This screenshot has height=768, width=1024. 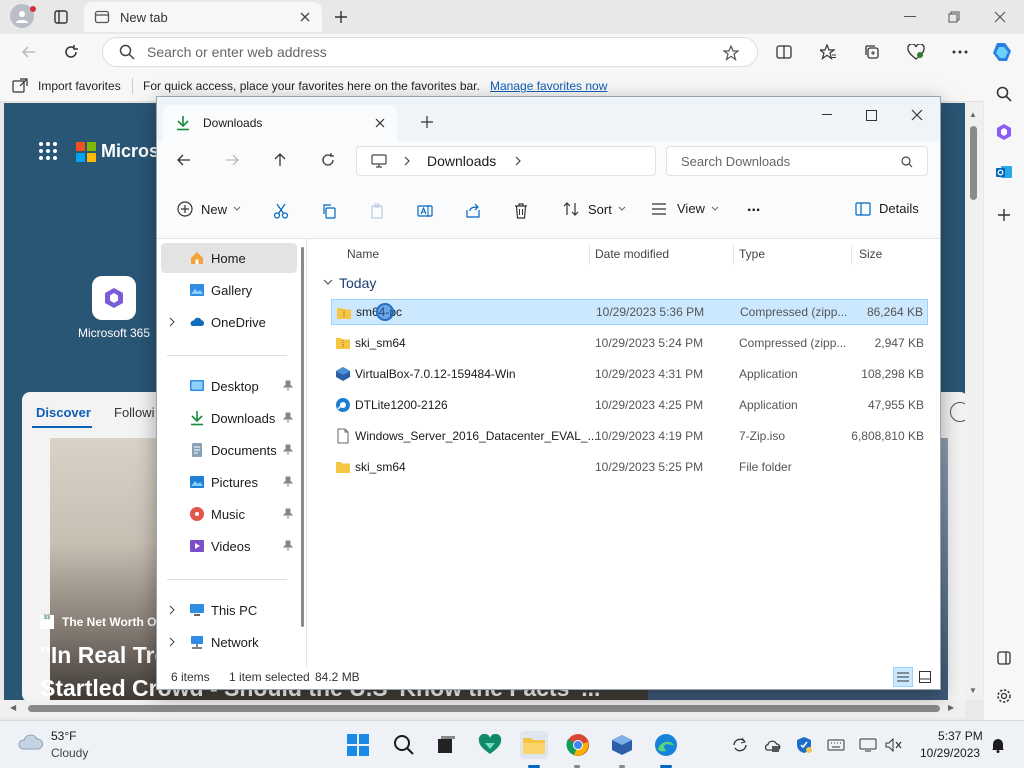 What do you see at coordinates (404, 745) in the screenshot?
I see `taskbar-search-icon` at bounding box center [404, 745].